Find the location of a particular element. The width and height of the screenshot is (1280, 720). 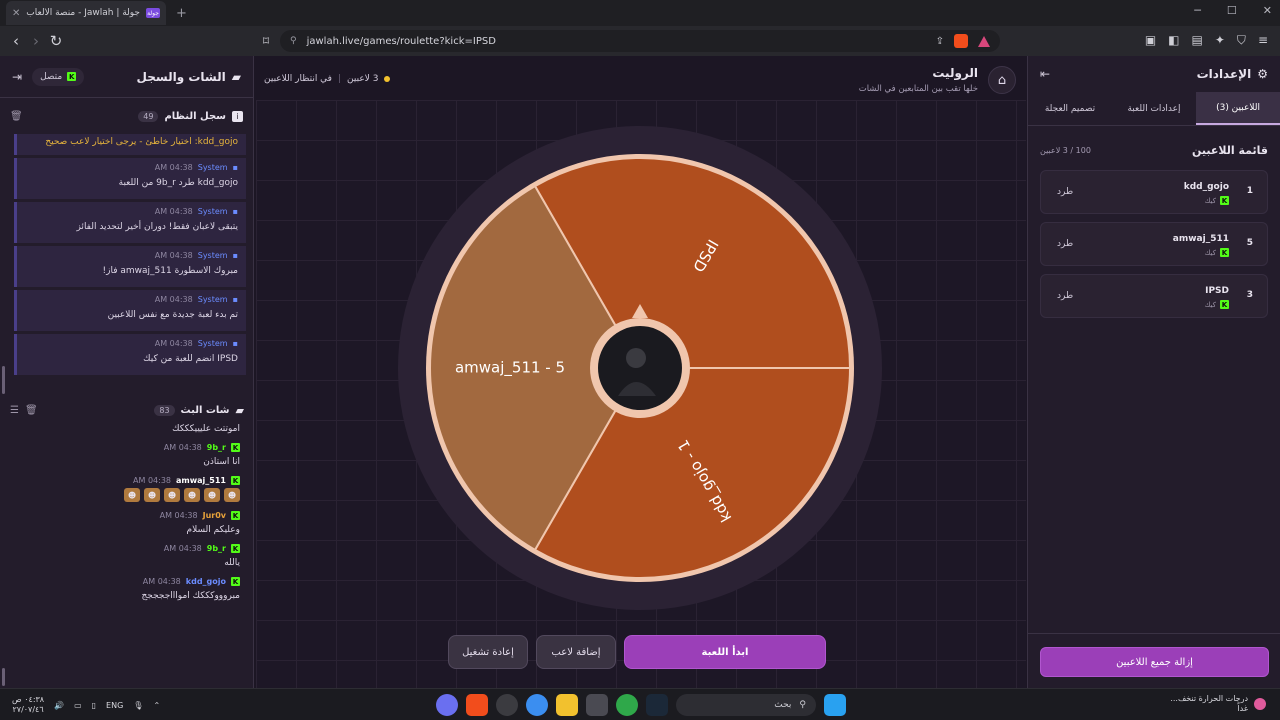

bookmark-icon: ⌑ is located at coordinates (266, 41).